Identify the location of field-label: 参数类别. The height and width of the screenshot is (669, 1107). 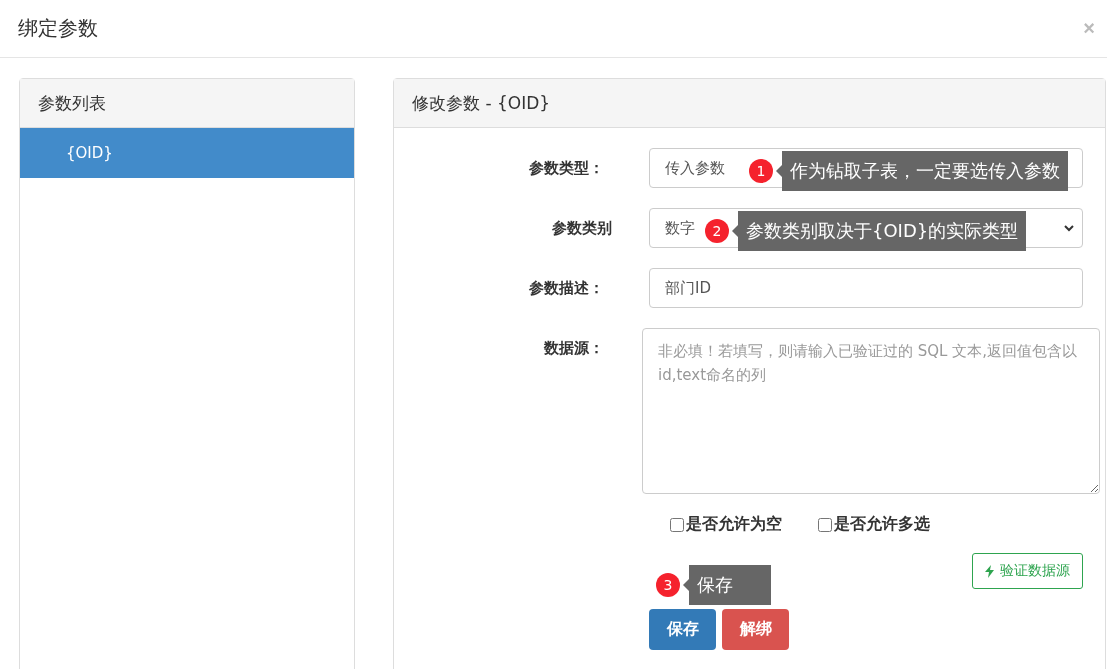
(581, 228).